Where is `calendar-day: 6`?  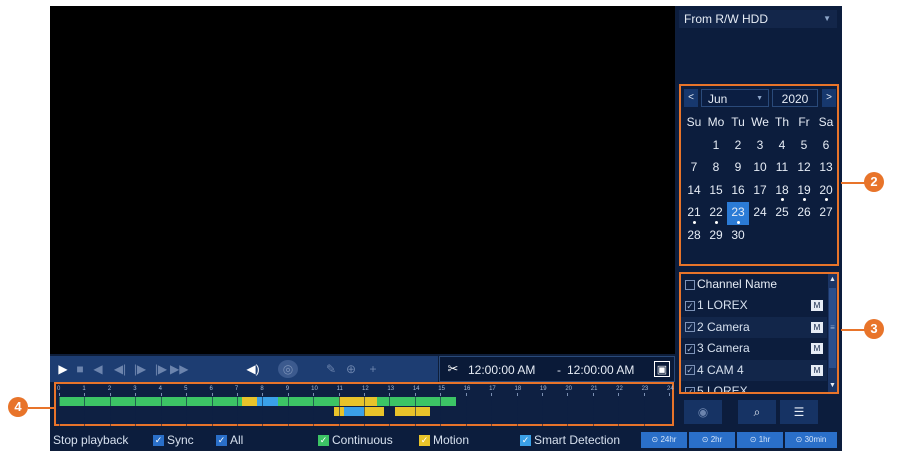 calendar-day: 6 is located at coordinates (826, 146).